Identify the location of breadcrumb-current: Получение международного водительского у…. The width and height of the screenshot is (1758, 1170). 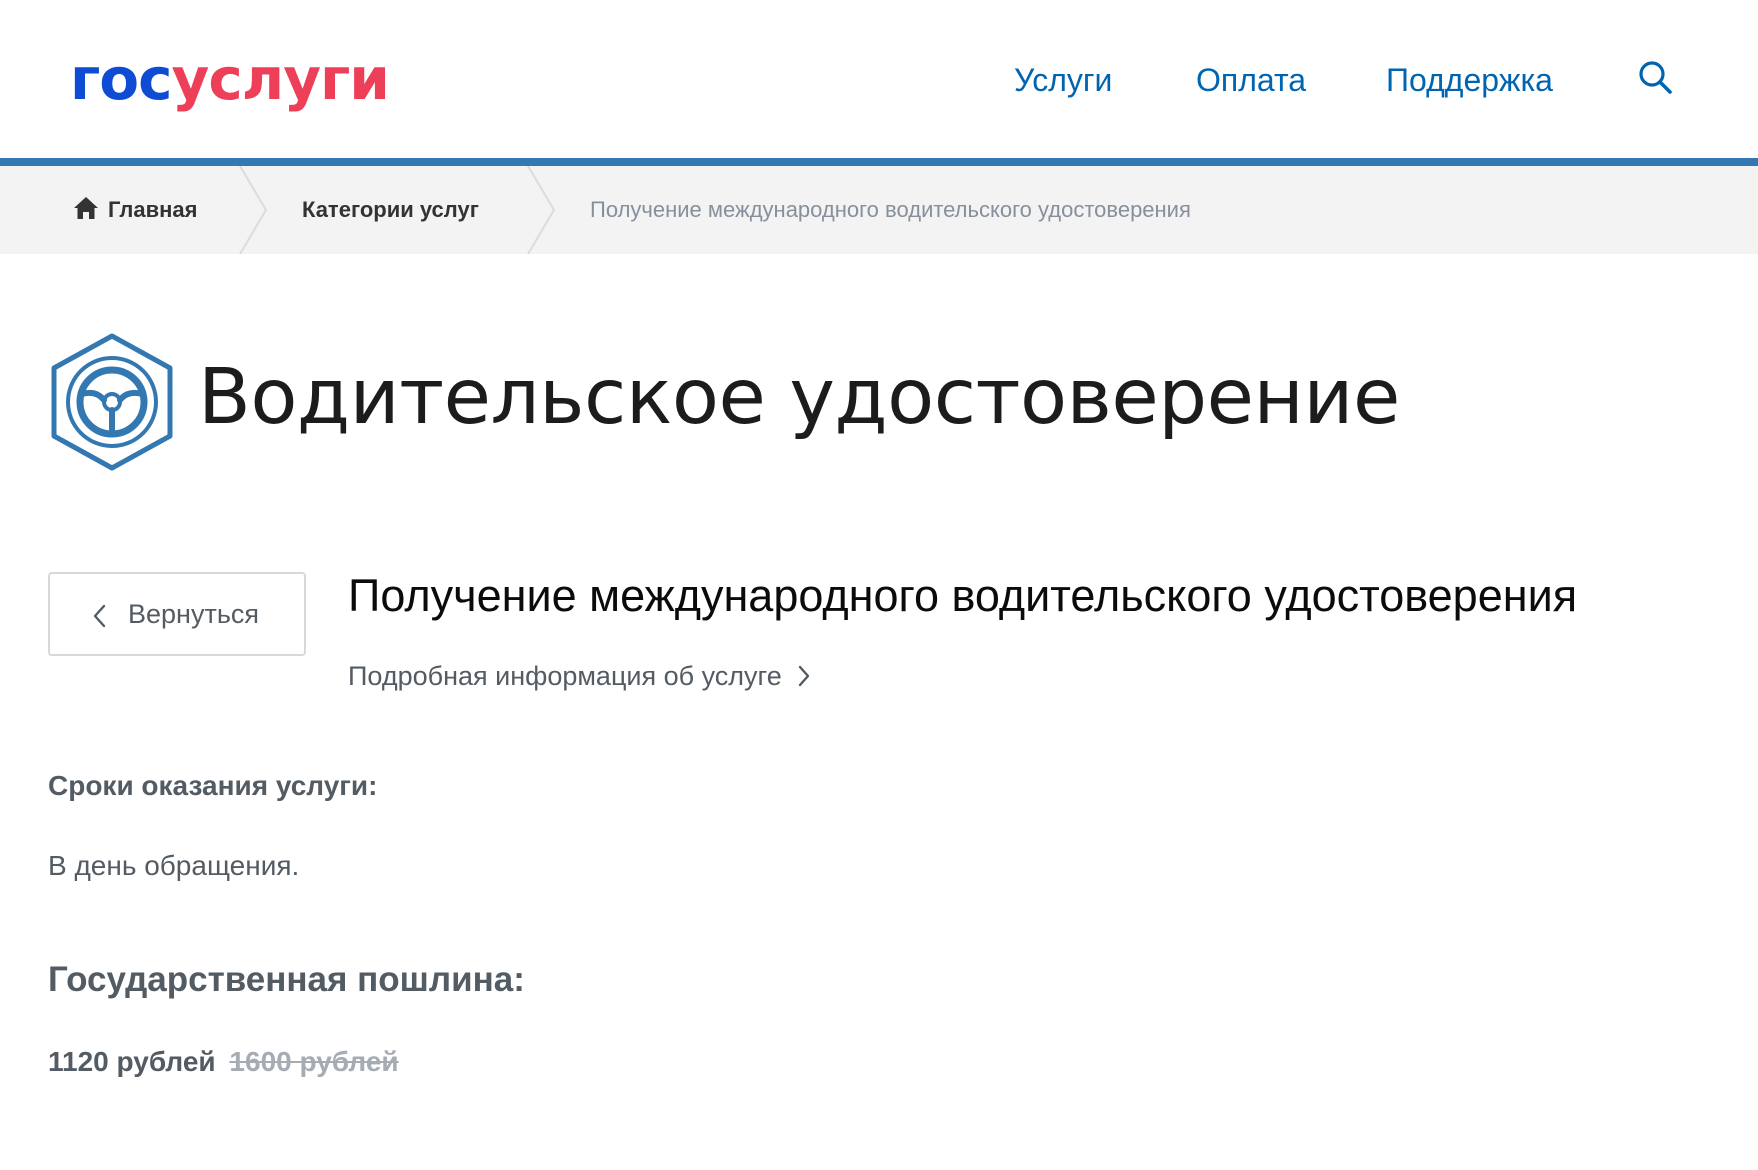
(890, 209).